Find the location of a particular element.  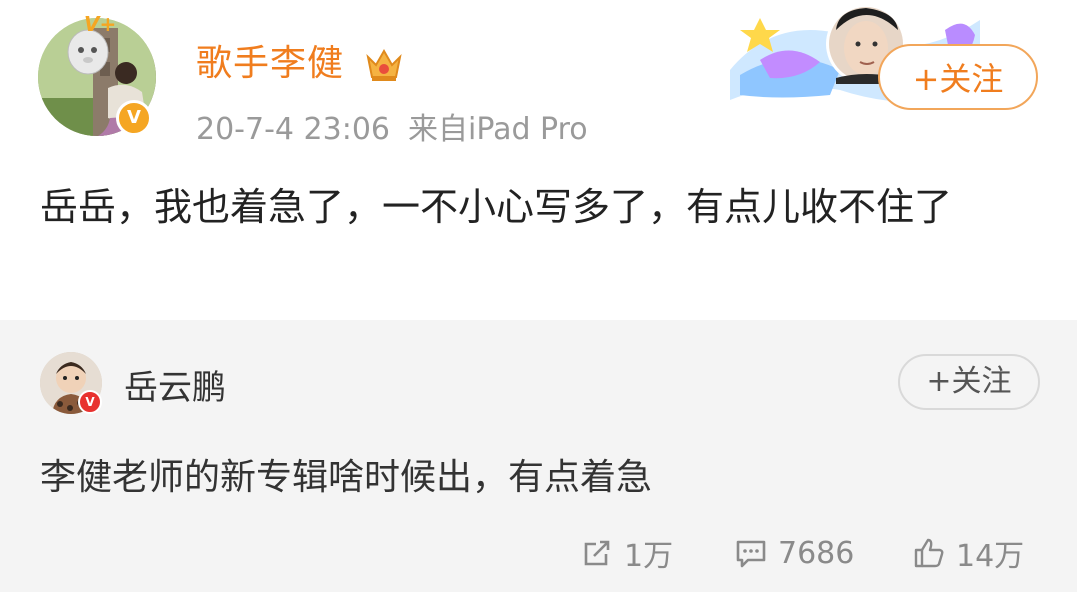

repost-verified-badge-icon: V is located at coordinates (90, 402).